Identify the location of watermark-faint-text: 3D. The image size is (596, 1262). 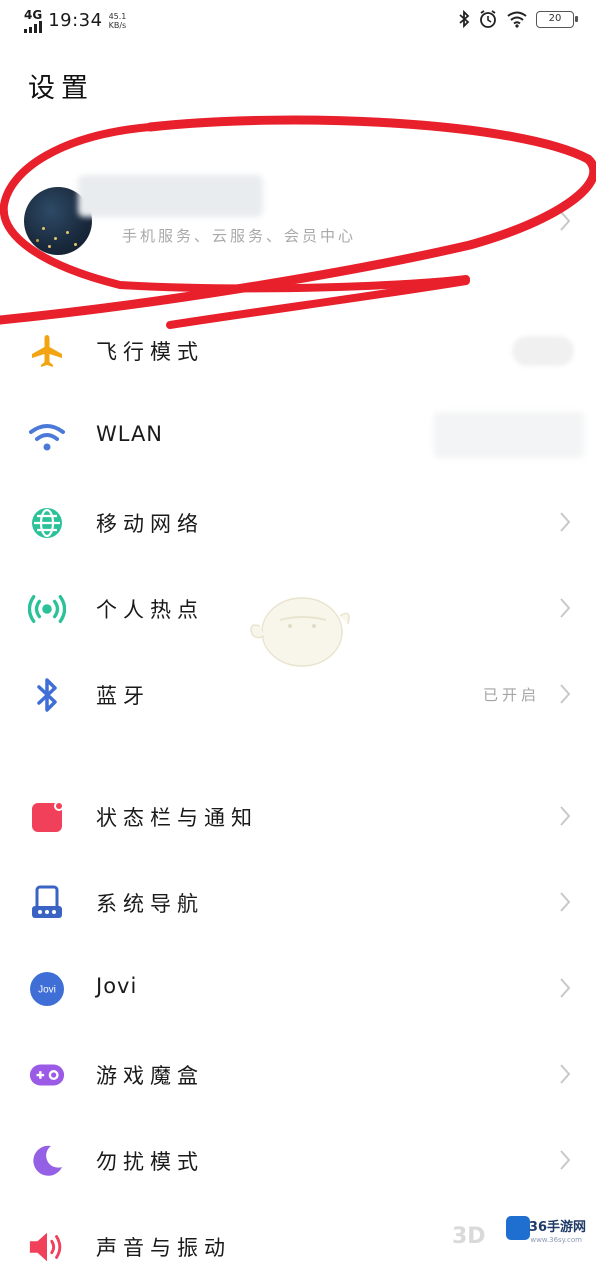
(469, 1236).